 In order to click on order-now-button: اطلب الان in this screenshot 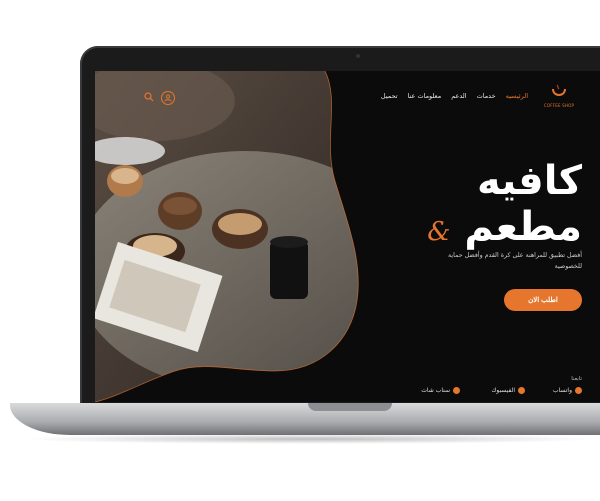, I will do `click(543, 300)`.